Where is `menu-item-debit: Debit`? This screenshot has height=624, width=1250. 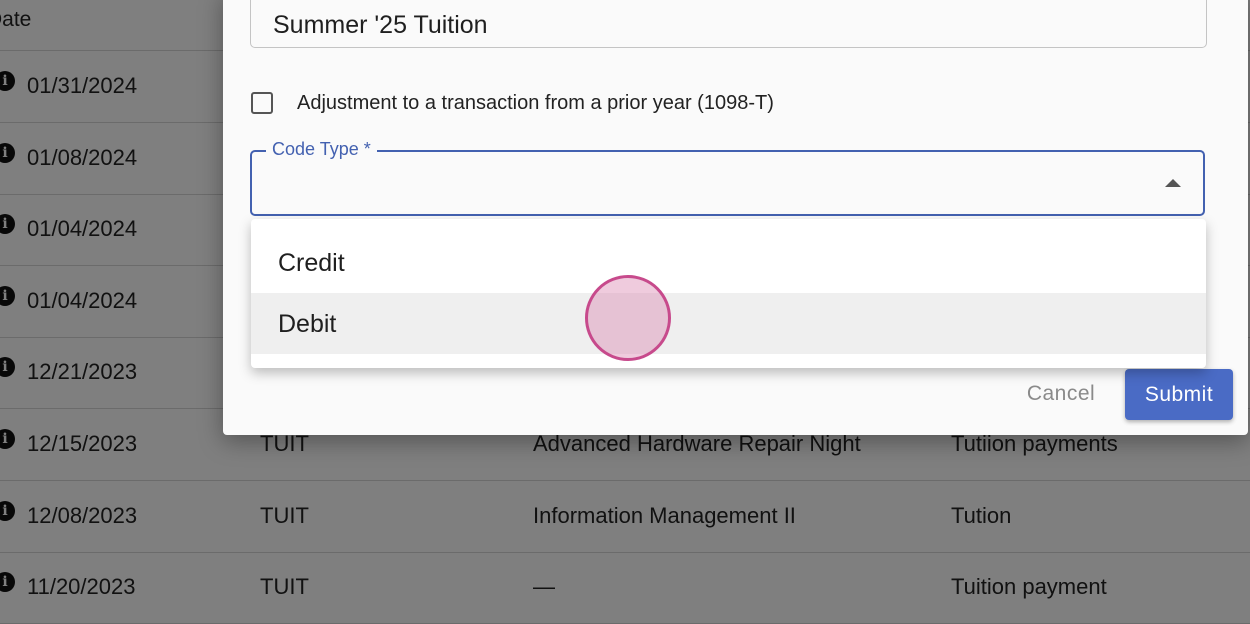 menu-item-debit: Debit is located at coordinates (728, 323).